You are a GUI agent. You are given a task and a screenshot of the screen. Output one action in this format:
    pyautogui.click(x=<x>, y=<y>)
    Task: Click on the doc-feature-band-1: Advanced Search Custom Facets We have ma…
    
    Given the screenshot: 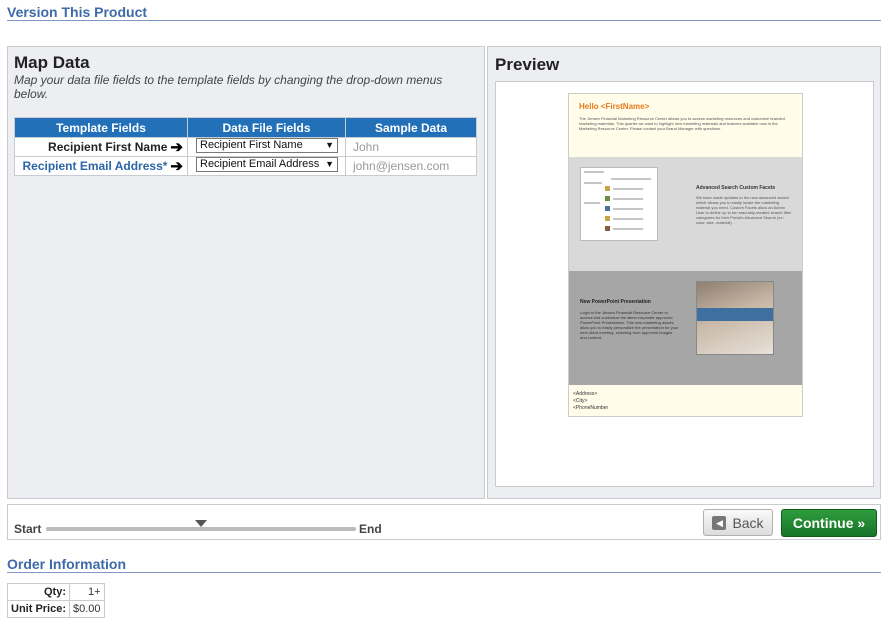 What is the action you would take?
    pyautogui.click(x=685, y=214)
    